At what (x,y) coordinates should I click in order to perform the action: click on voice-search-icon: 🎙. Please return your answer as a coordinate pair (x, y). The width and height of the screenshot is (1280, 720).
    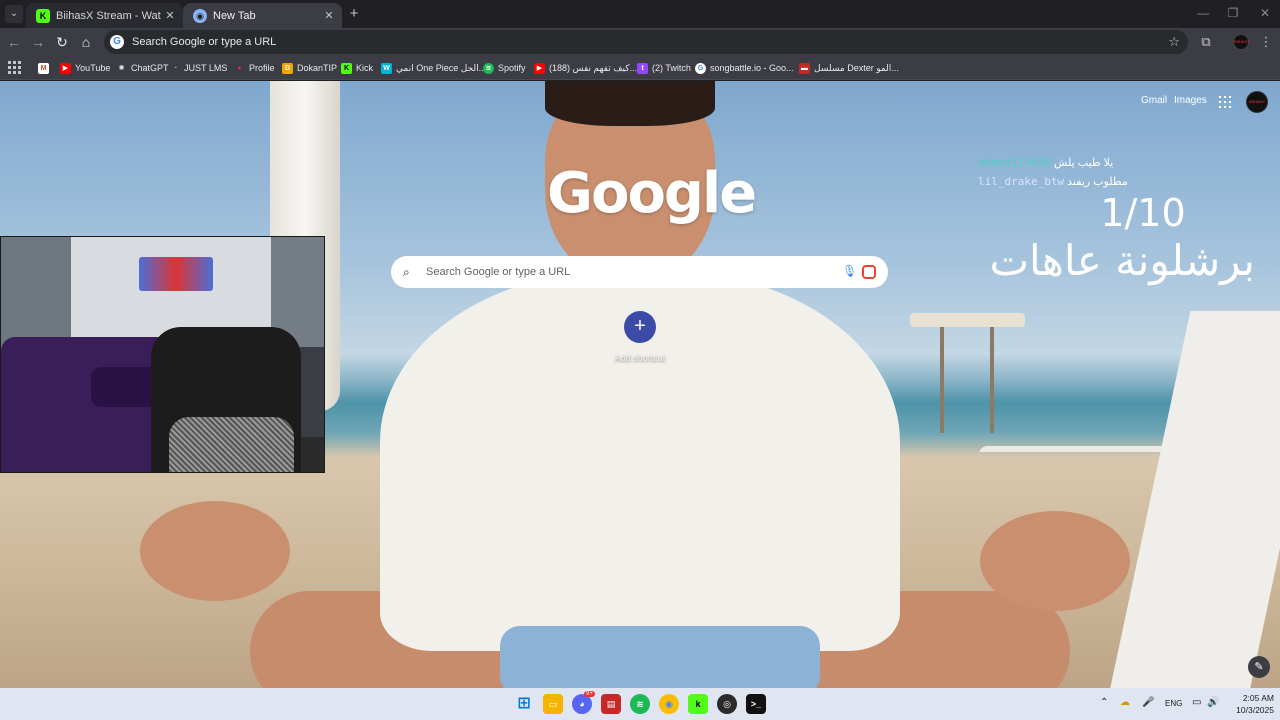
    Looking at the image, I should click on (849, 272).